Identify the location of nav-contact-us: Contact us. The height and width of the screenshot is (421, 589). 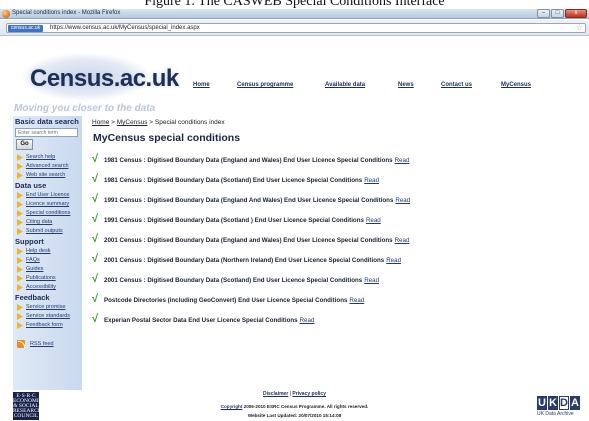
(456, 85).